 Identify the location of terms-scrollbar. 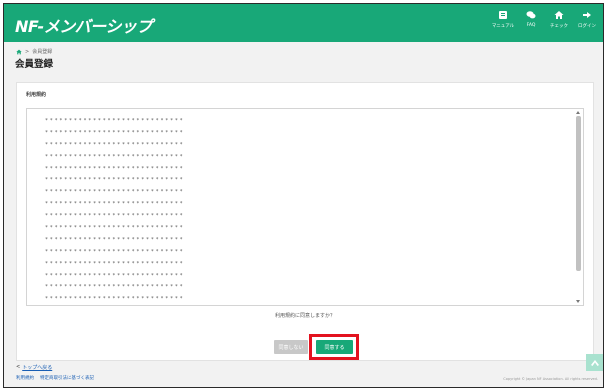
(578, 207).